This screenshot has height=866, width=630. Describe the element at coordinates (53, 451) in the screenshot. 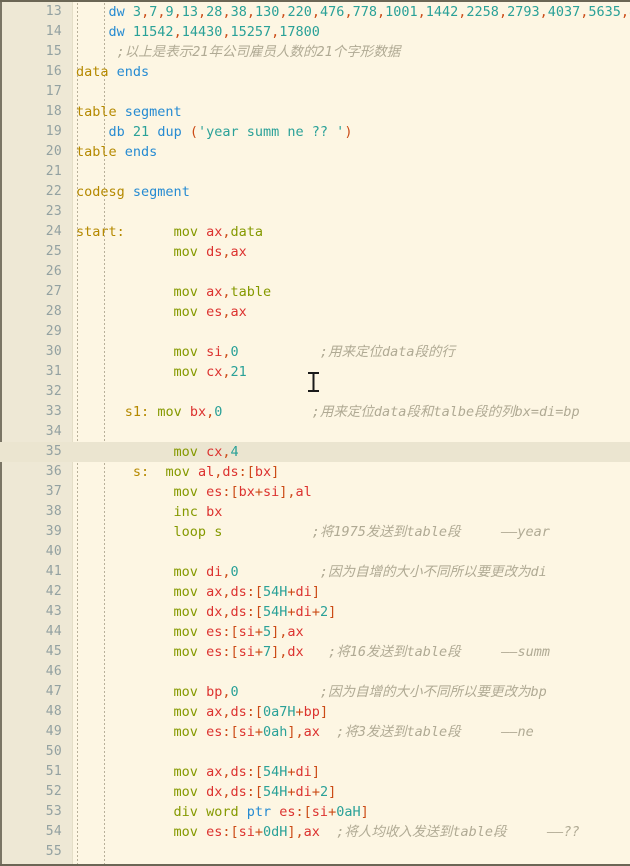

I see `line-number: 35` at that location.